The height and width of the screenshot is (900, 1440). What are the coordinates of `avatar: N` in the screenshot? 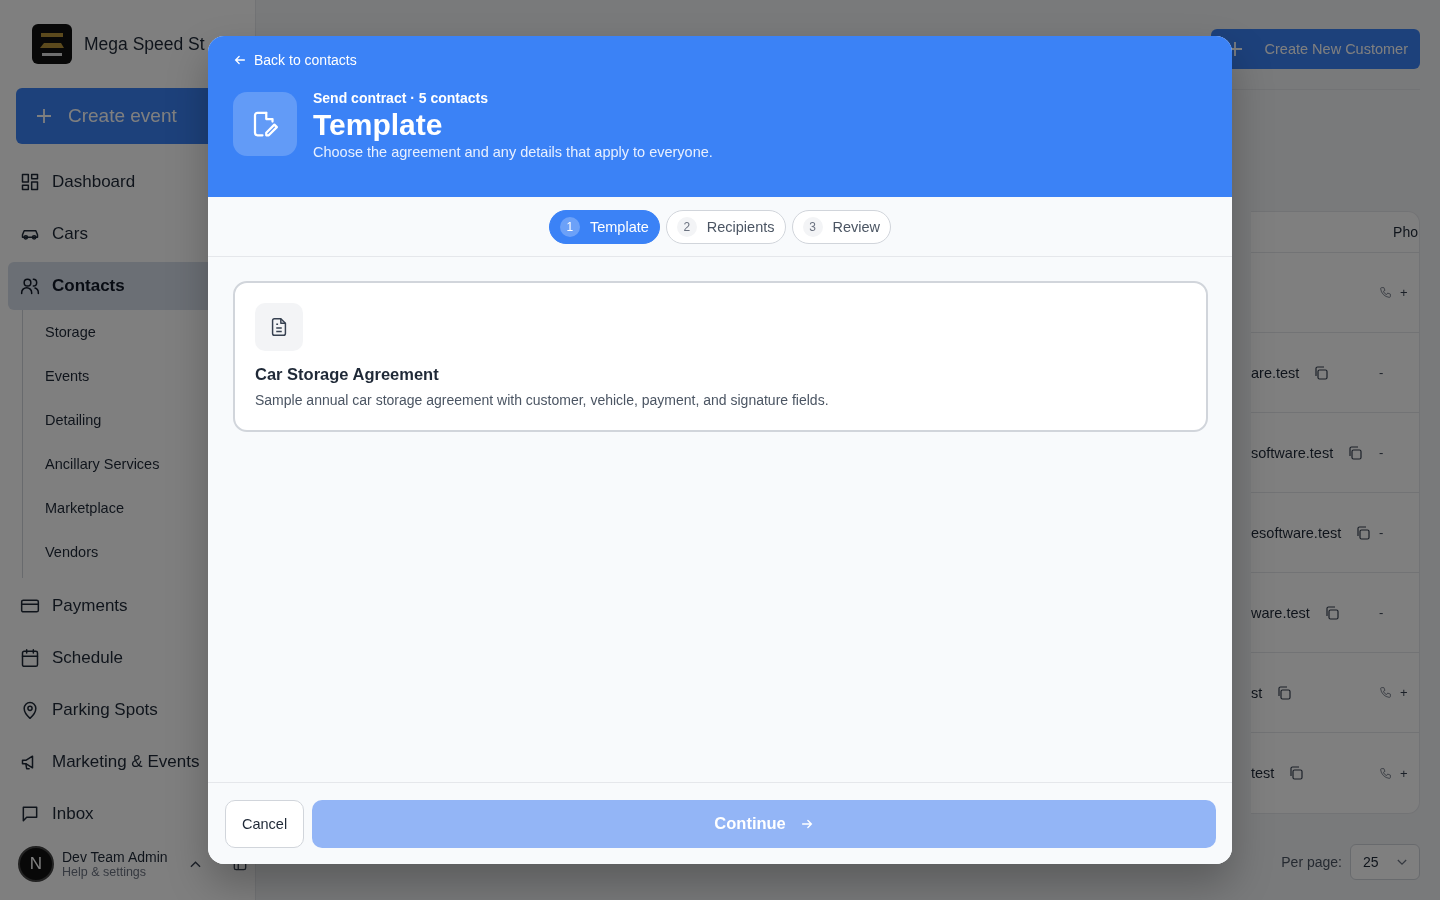 It's located at (36, 864).